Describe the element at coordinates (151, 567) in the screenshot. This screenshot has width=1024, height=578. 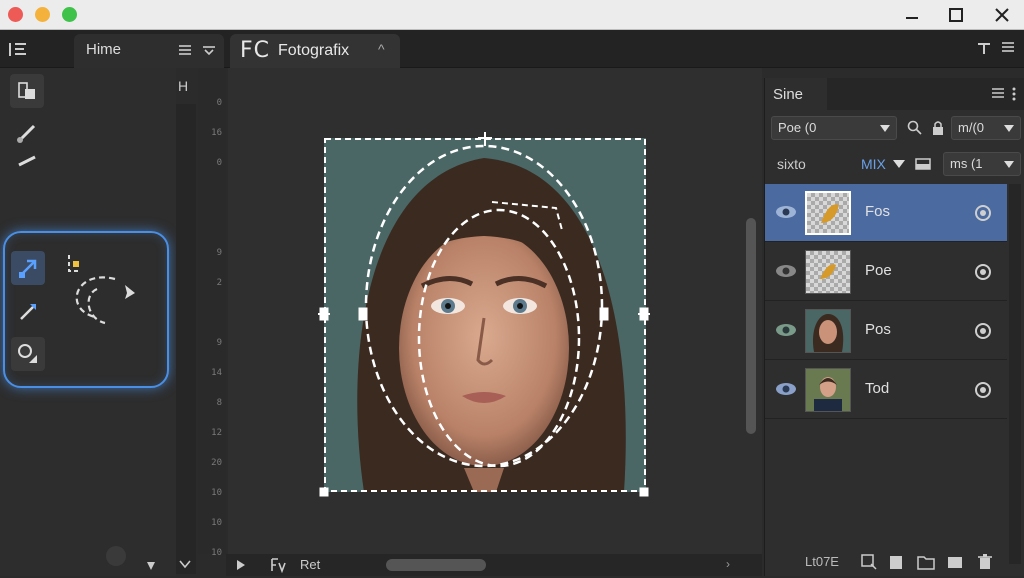
I see `triangle-down-icon` at that location.